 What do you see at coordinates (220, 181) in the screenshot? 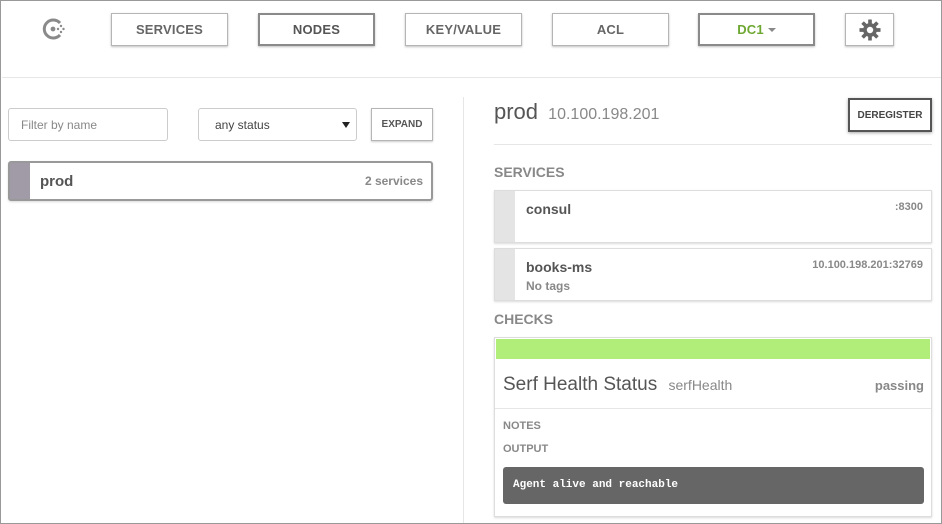
I see `node-list-item: prod 2 services` at bounding box center [220, 181].